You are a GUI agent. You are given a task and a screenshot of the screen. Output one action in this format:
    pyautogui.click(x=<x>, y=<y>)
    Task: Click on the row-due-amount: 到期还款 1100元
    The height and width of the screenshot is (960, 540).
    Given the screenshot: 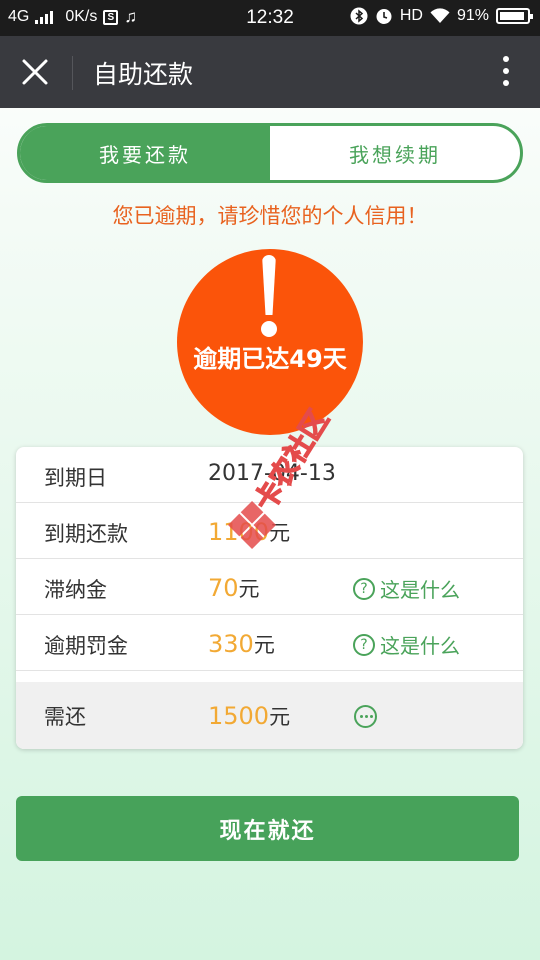 What is the action you would take?
    pyautogui.click(x=269, y=531)
    